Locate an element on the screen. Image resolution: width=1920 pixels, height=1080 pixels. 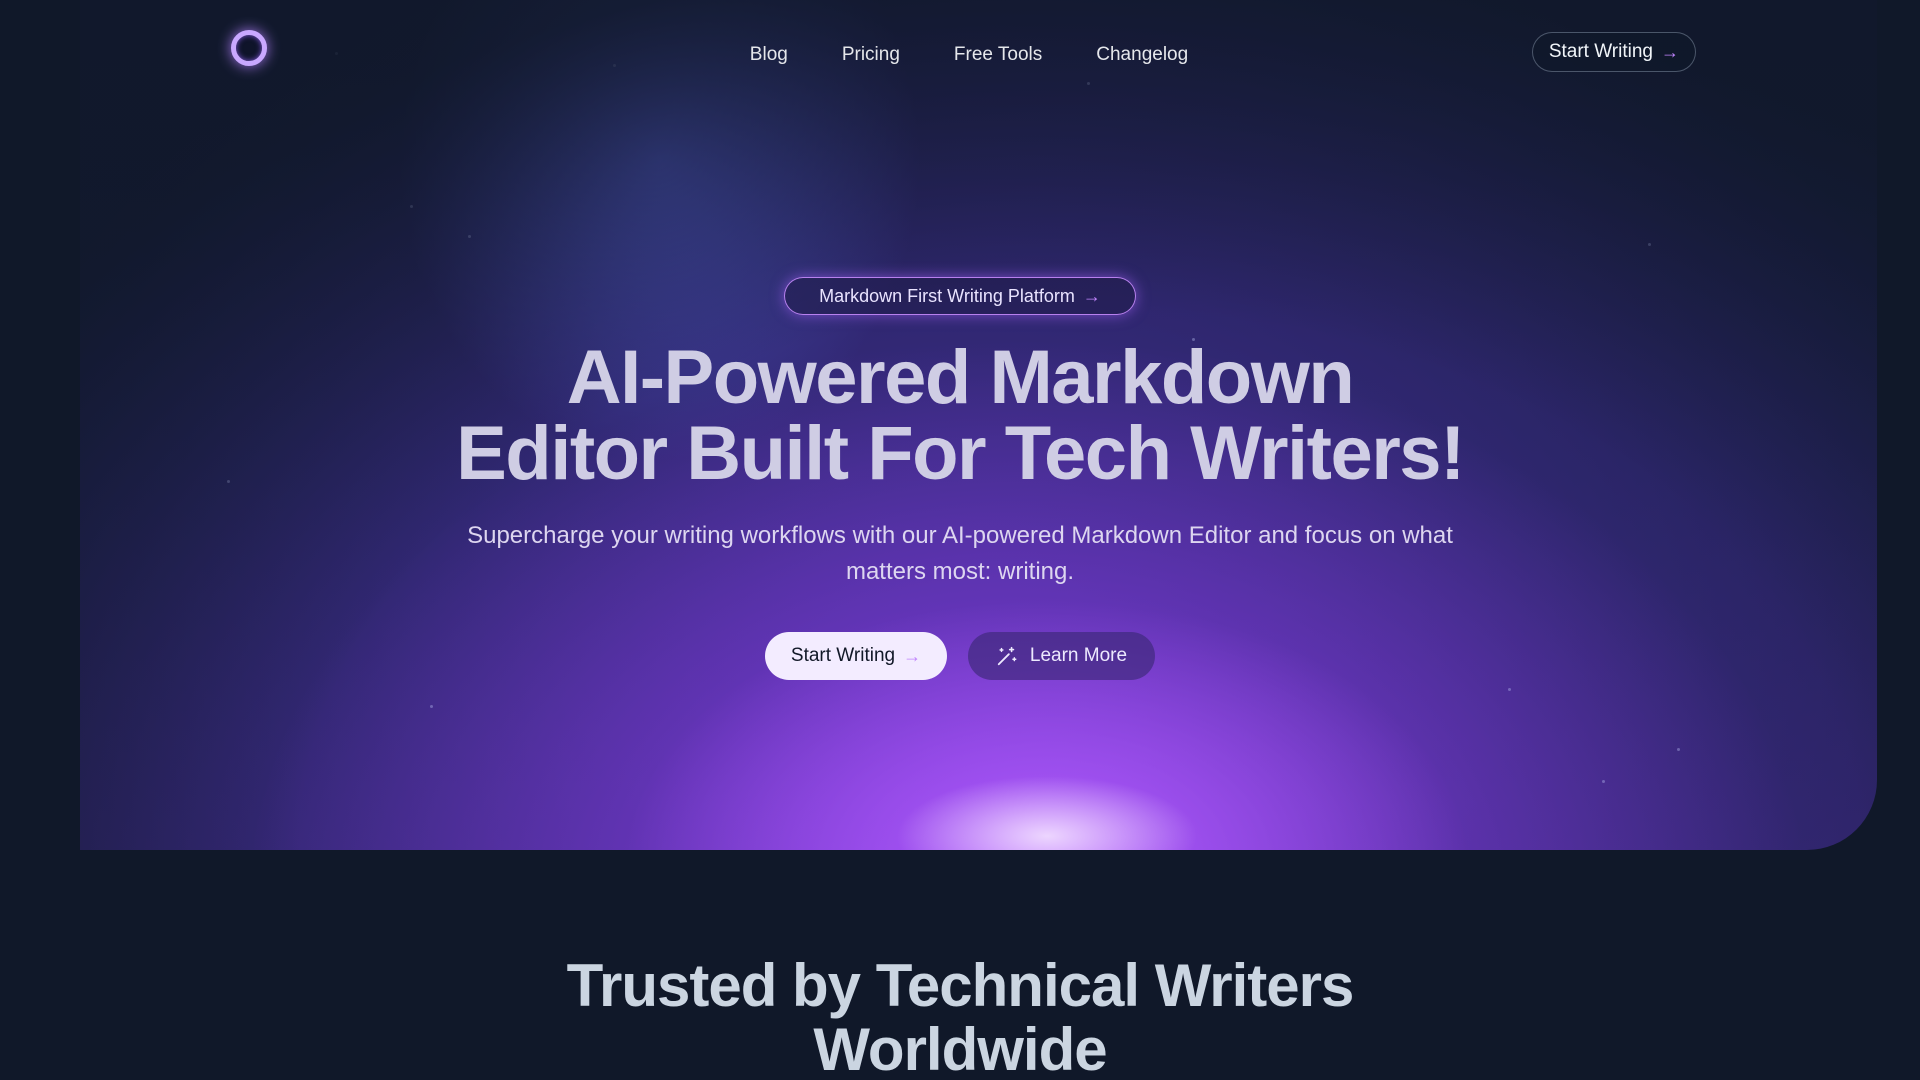
trusted-heading: Trusted by Technical Writers Worldwide is located at coordinates (960, 1017).